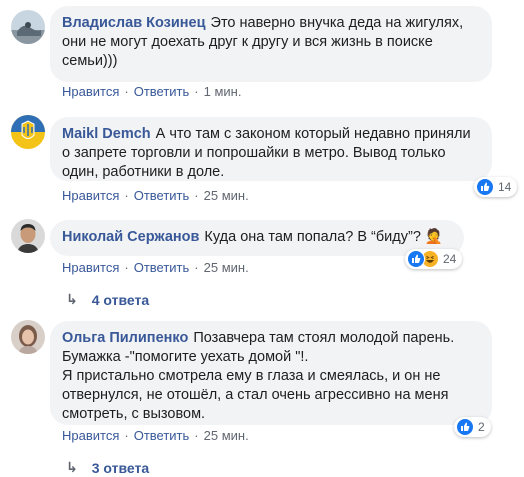 This screenshot has height=477, width=524. I want to click on comment-author: Maikl Demch, so click(106, 134).